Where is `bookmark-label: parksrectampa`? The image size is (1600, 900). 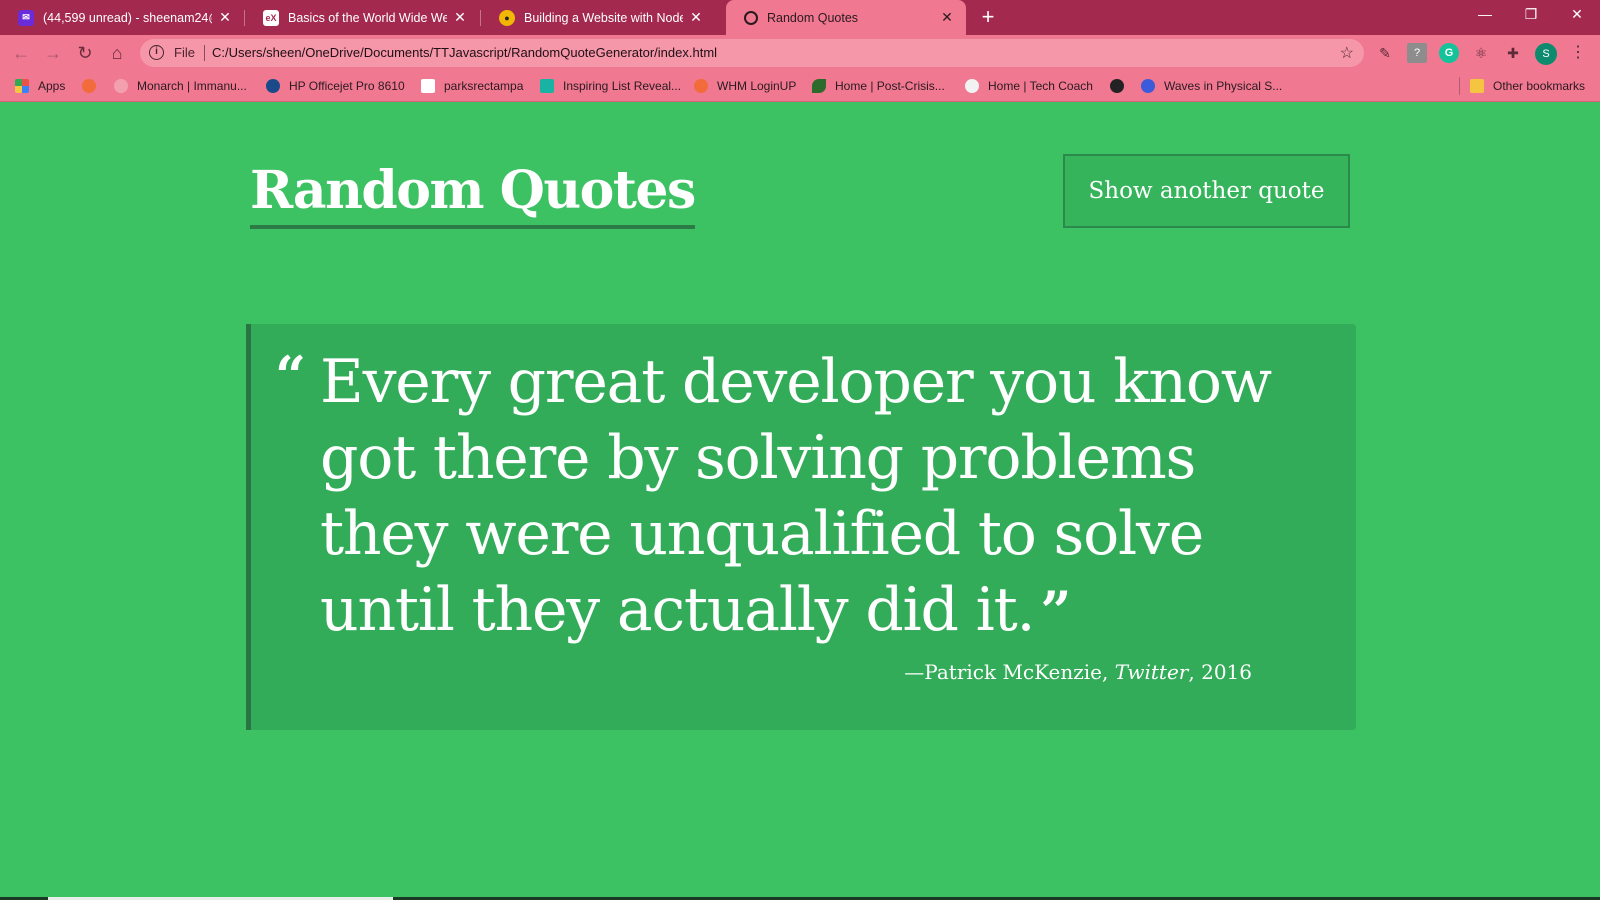 bookmark-label: parksrectampa is located at coordinates (484, 86).